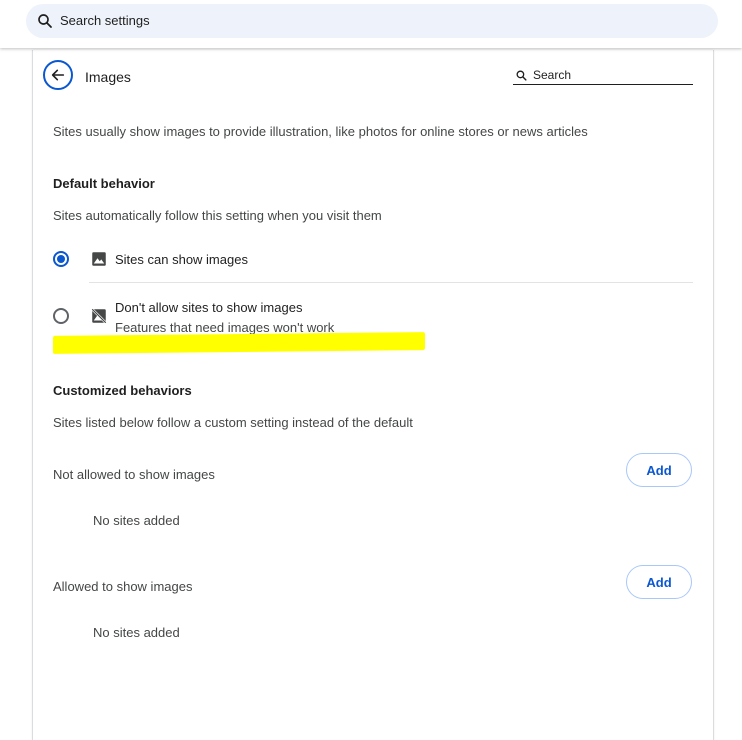 This screenshot has height=740, width=742. Describe the element at coordinates (134, 474) in the screenshot. I see `not-allowed-list-label: Not allowed to show images` at that location.